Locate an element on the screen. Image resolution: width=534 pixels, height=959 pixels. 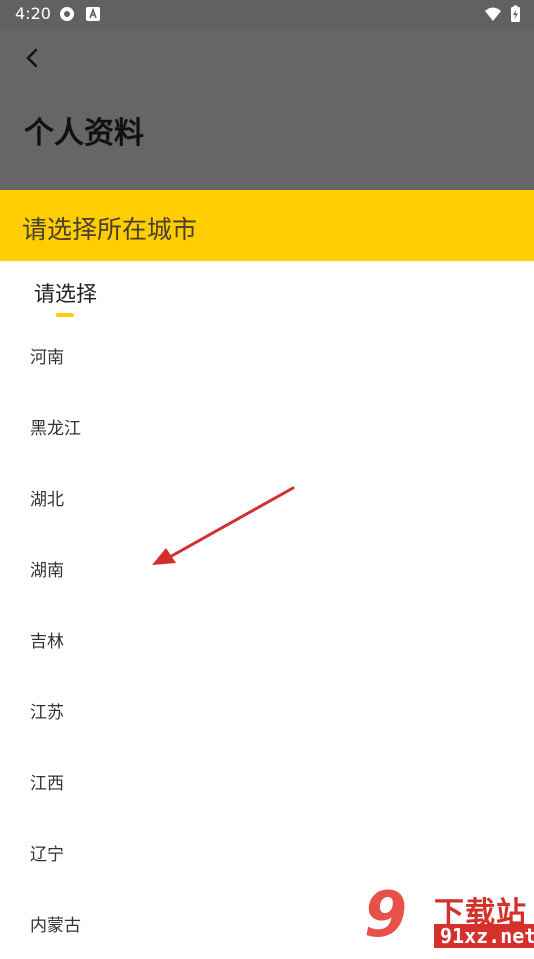
tab-indicator is located at coordinates (65, 315).